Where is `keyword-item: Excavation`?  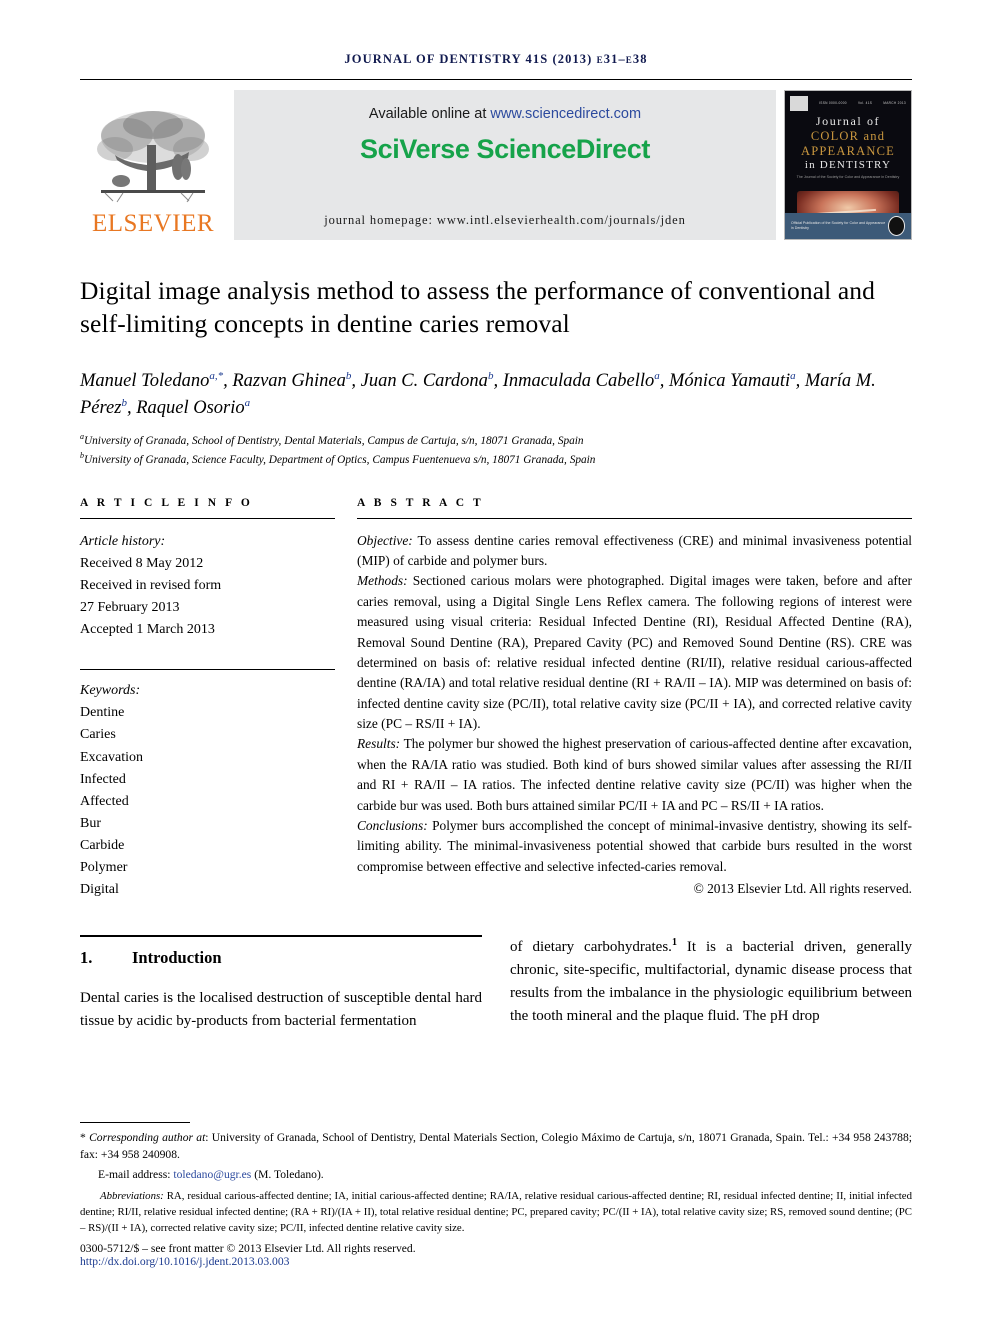 keyword-item: Excavation is located at coordinates (207, 758).